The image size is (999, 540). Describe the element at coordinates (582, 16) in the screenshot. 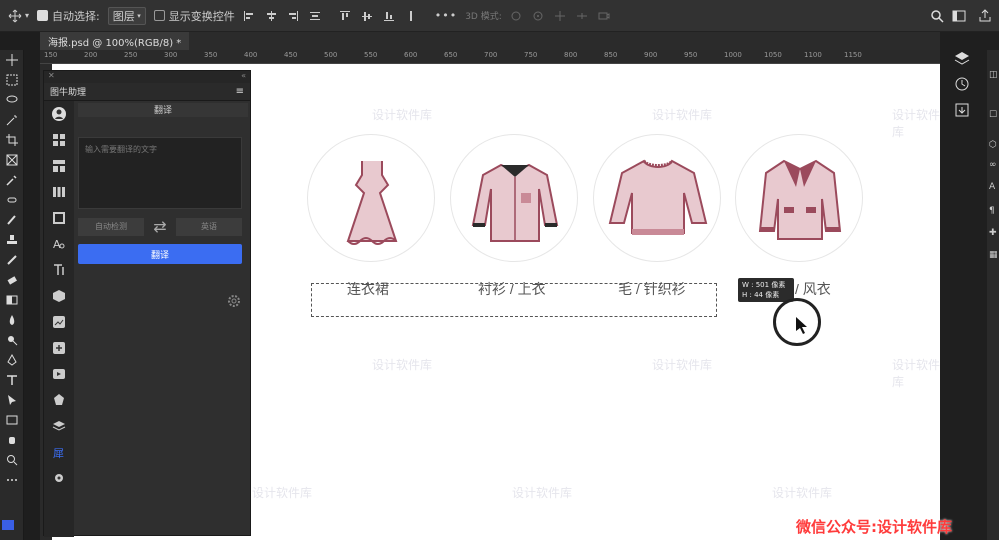

I see `slide-3d-icon` at that location.